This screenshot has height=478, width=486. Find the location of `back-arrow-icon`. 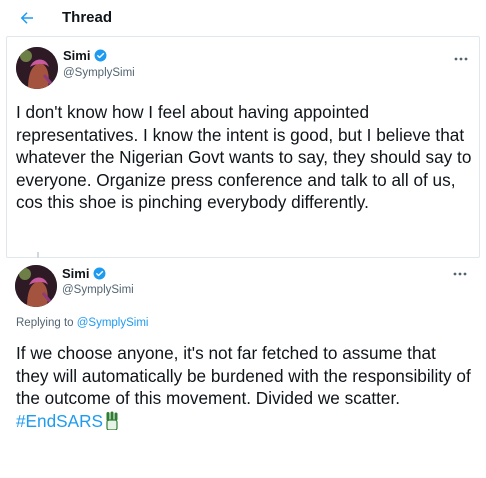

back-arrow-icon is located at coordinates (27, 18).